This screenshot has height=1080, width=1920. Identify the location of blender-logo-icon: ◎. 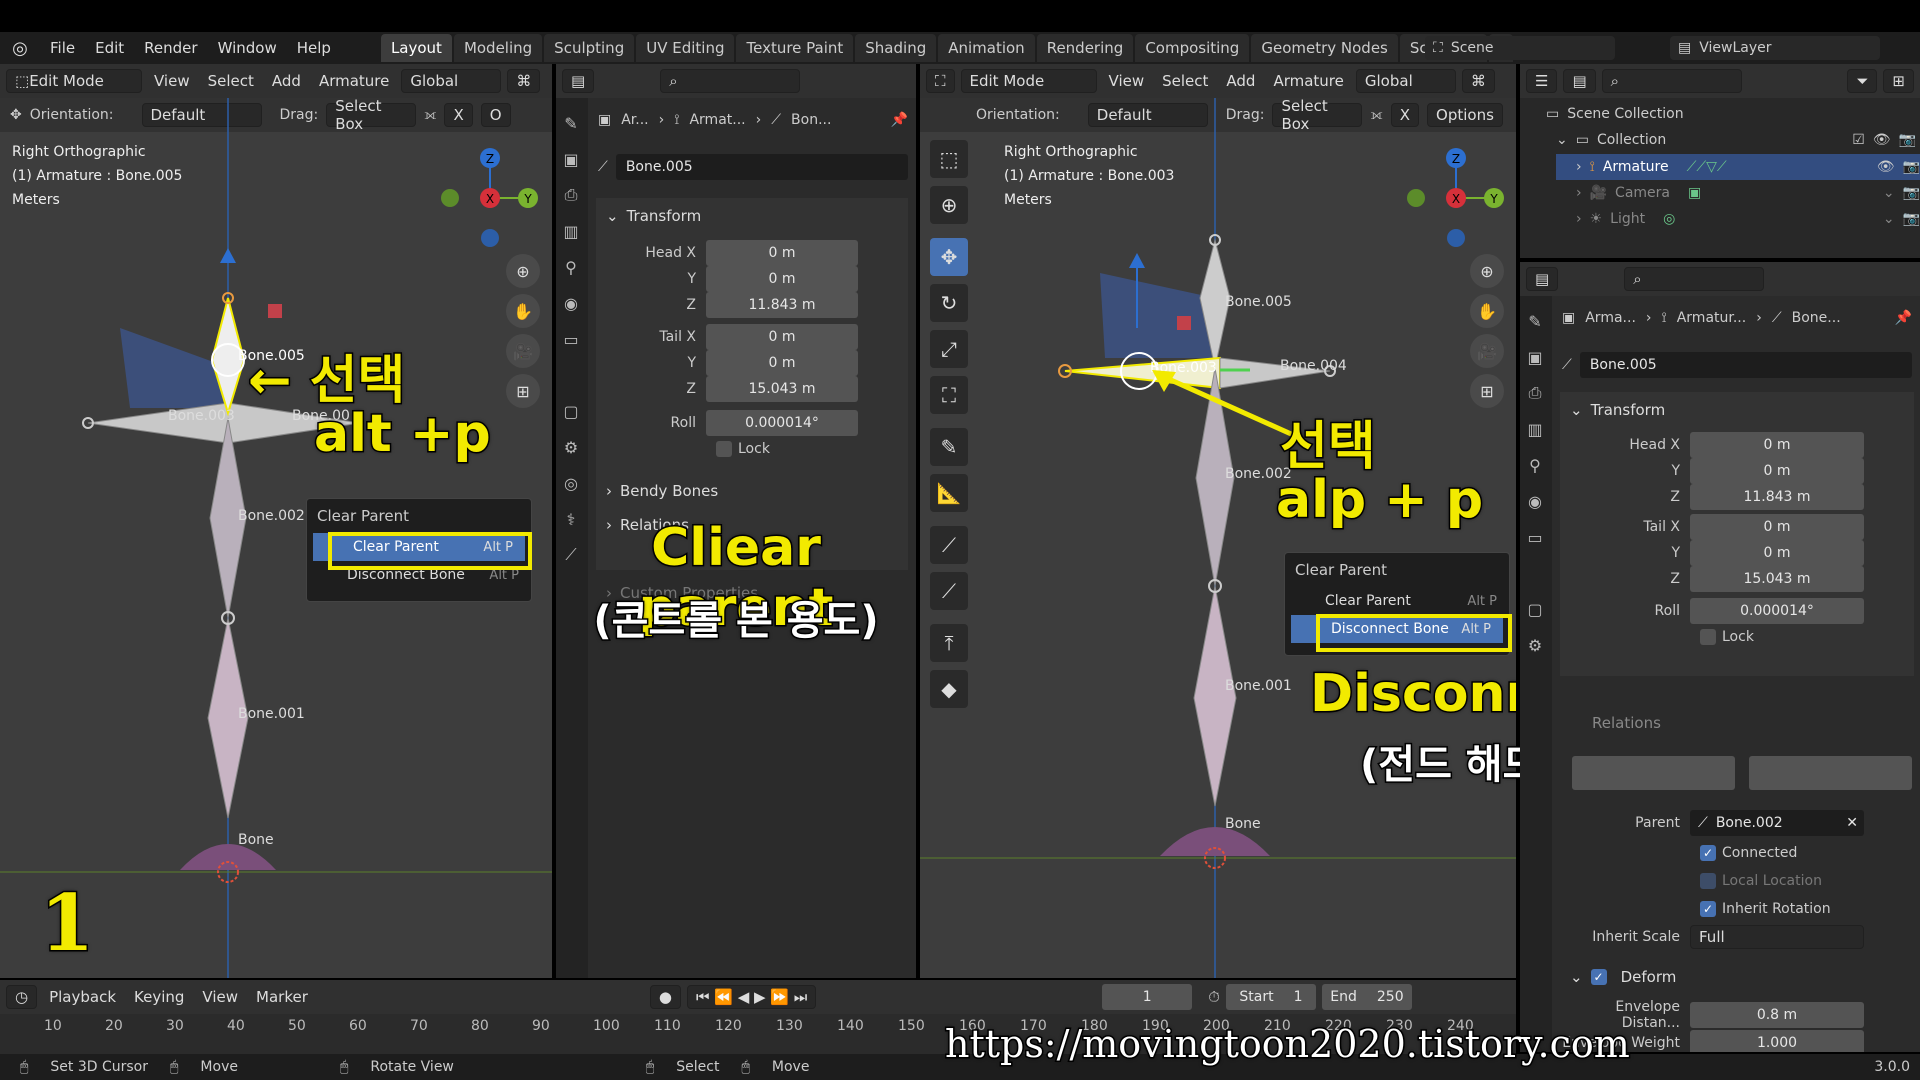
(20, 48).